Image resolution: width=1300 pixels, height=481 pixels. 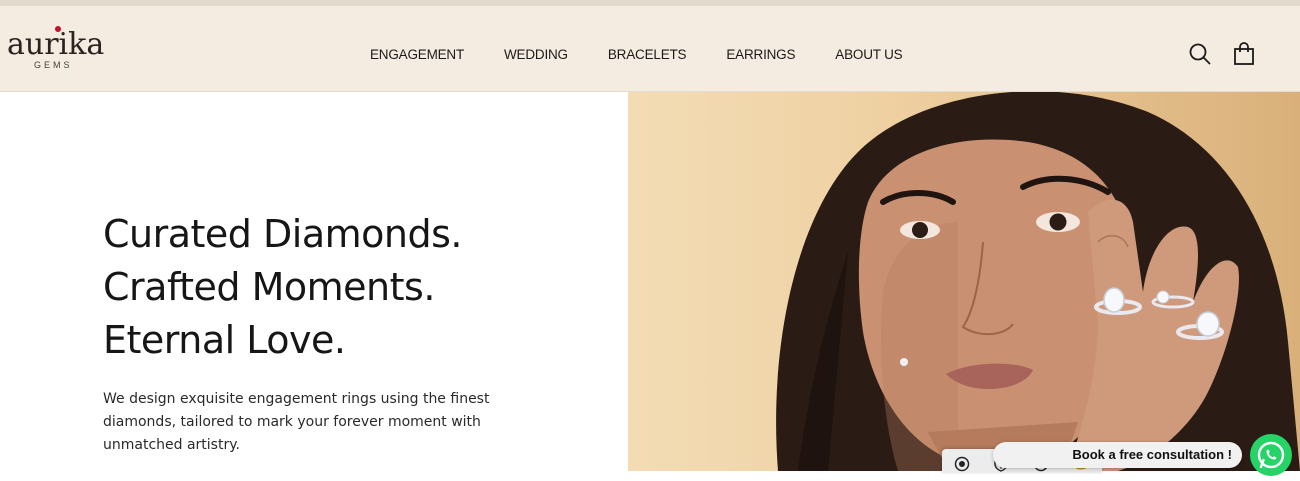 I want to click on nav-item-engagement: ENGAGEMENT, so click(x=417, y=54).